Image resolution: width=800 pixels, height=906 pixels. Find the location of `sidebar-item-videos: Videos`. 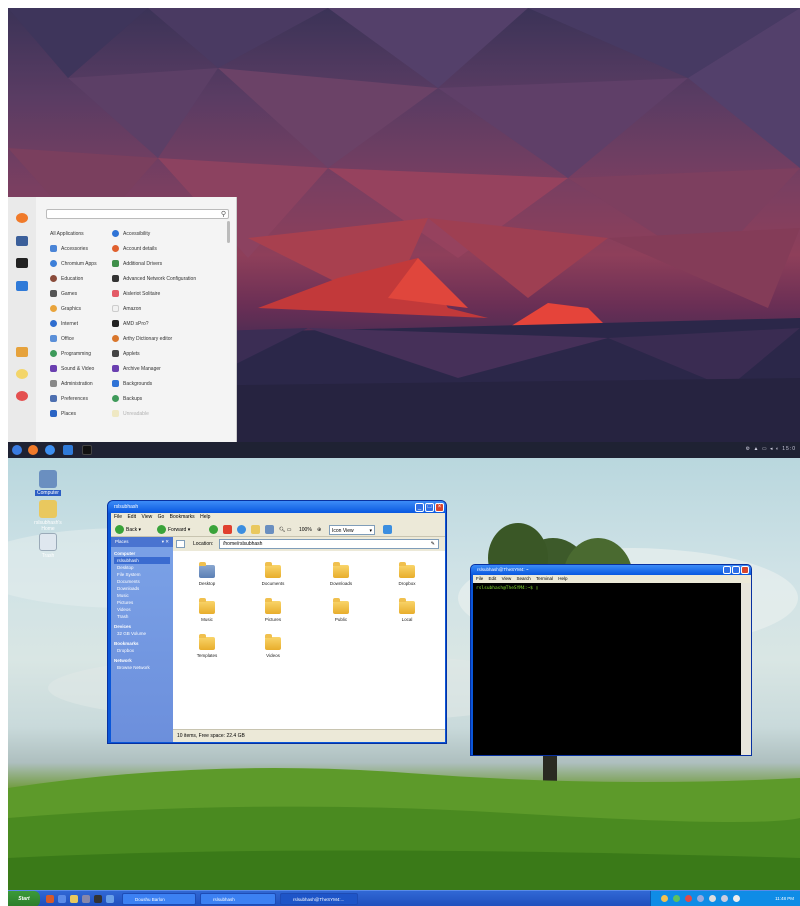

sidebar-item-videos: Videos is located at coordinates (124, 609).